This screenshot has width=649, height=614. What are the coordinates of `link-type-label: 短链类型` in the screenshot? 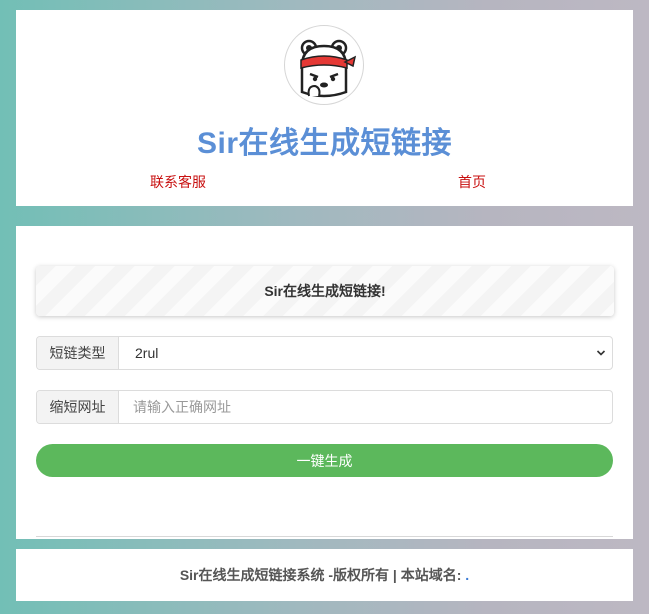 It's located at (78, 353).